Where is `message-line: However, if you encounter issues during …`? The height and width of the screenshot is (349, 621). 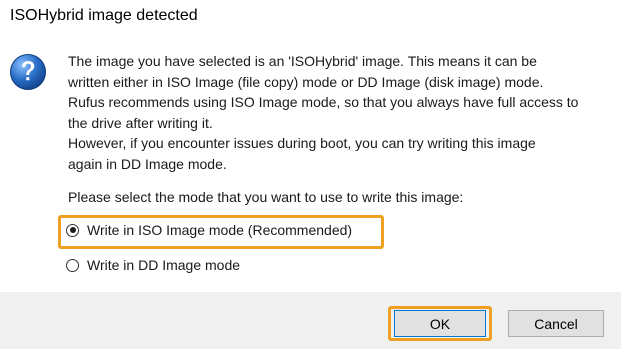
message-line: However, if you encounter issues during … is located at coordinates (302, 143).